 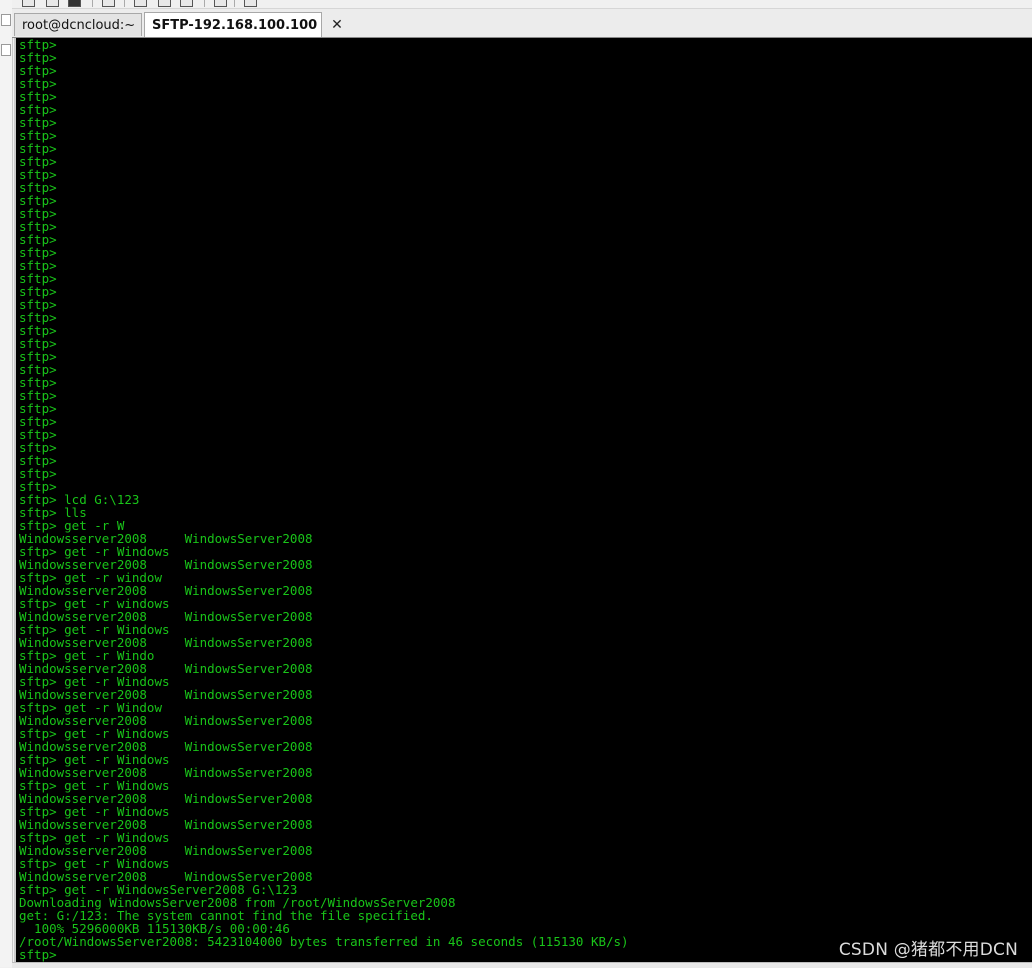 What do you see at coordinates (250, 3) in the screenshot?
I see `misc-icon` at bounding box center [250, 3].